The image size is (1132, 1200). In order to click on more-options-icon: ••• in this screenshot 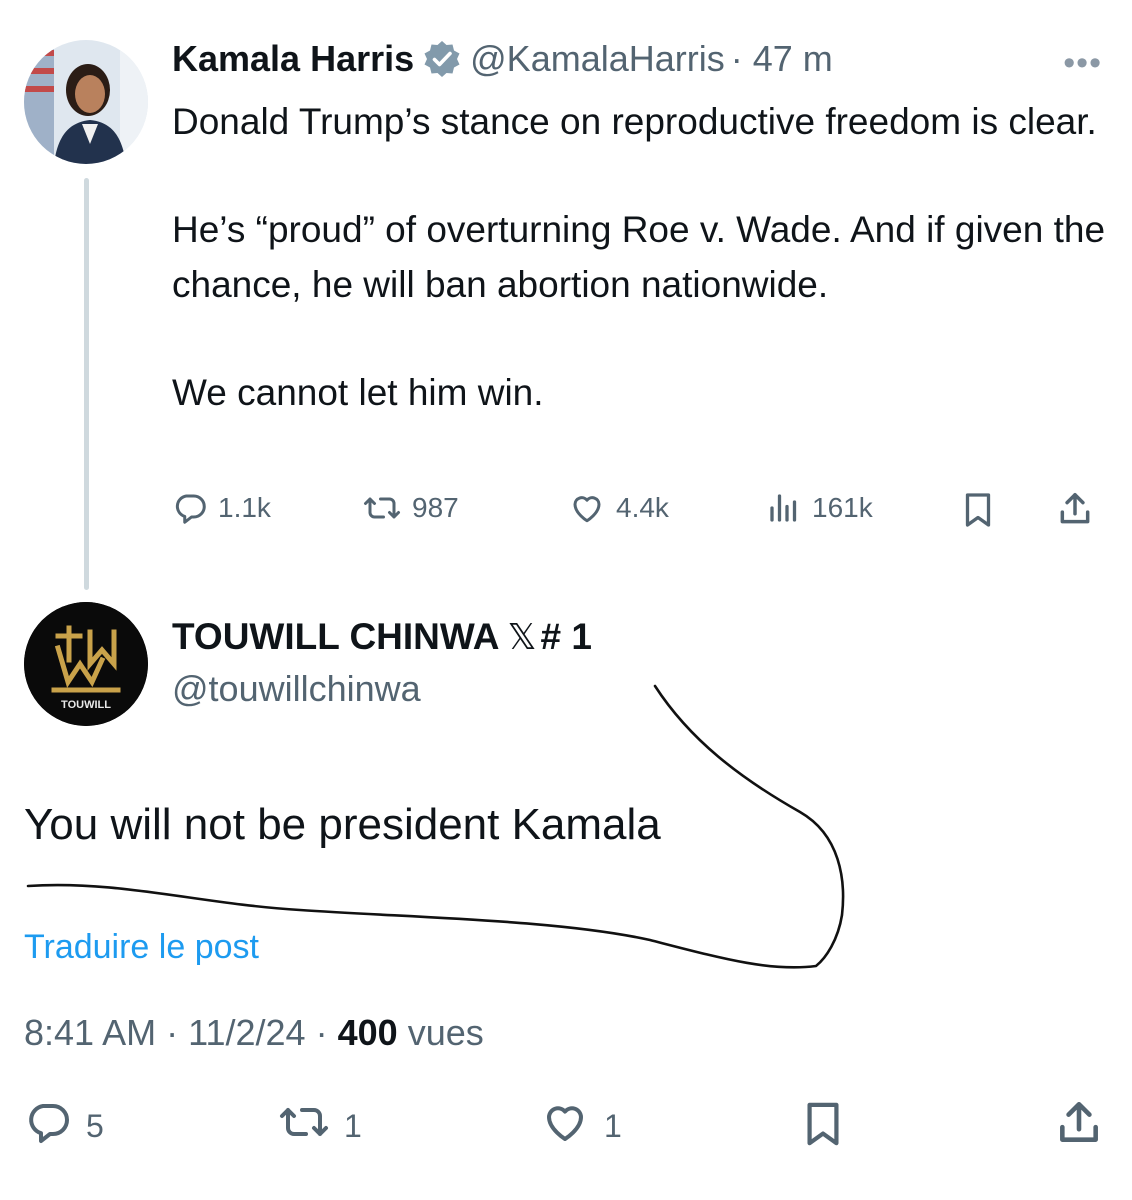, I will do `click(1082, 63)`.